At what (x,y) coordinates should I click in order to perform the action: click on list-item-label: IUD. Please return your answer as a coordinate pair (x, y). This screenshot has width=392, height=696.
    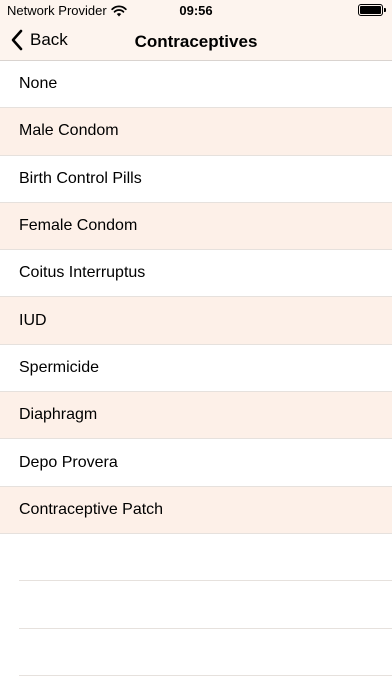
    Looking at the image, I should click on (33, 320).